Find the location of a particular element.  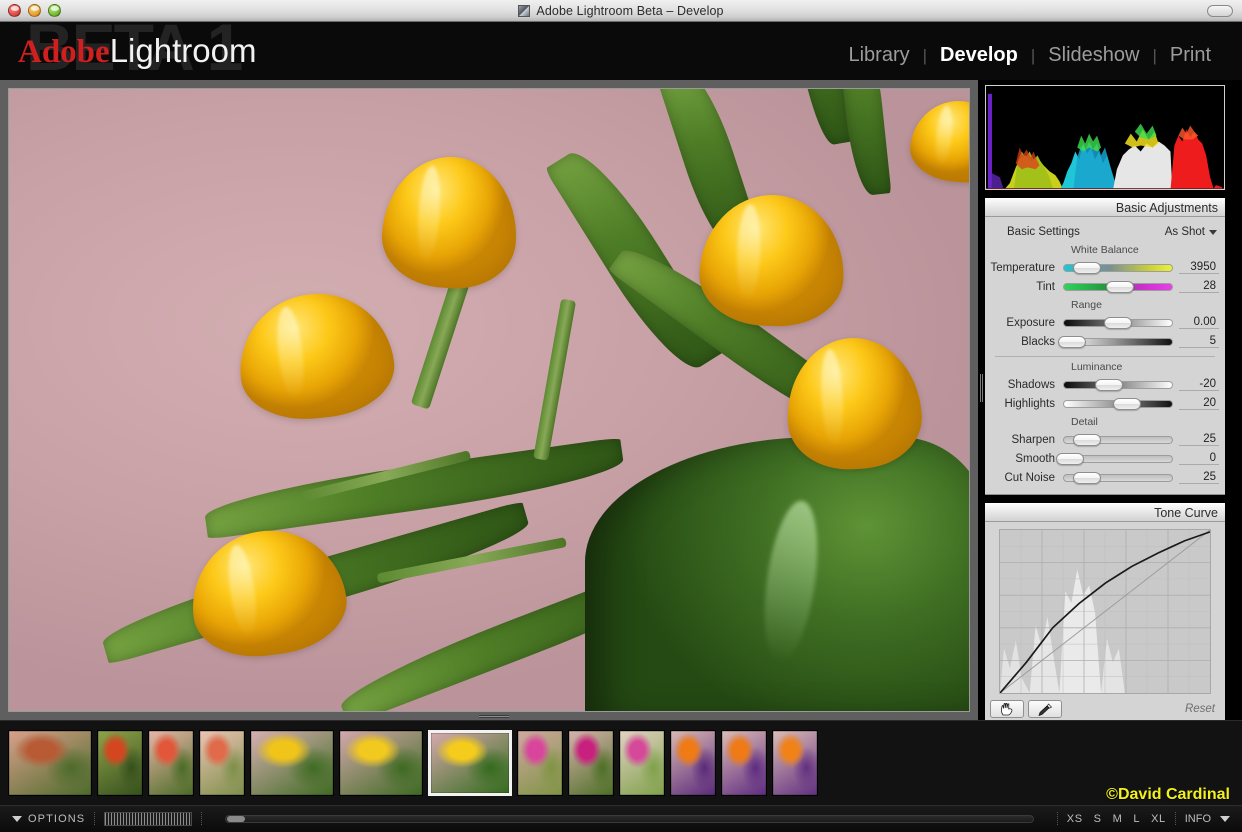

value-sharpen: 25 is located at coordinates (1199, 439).